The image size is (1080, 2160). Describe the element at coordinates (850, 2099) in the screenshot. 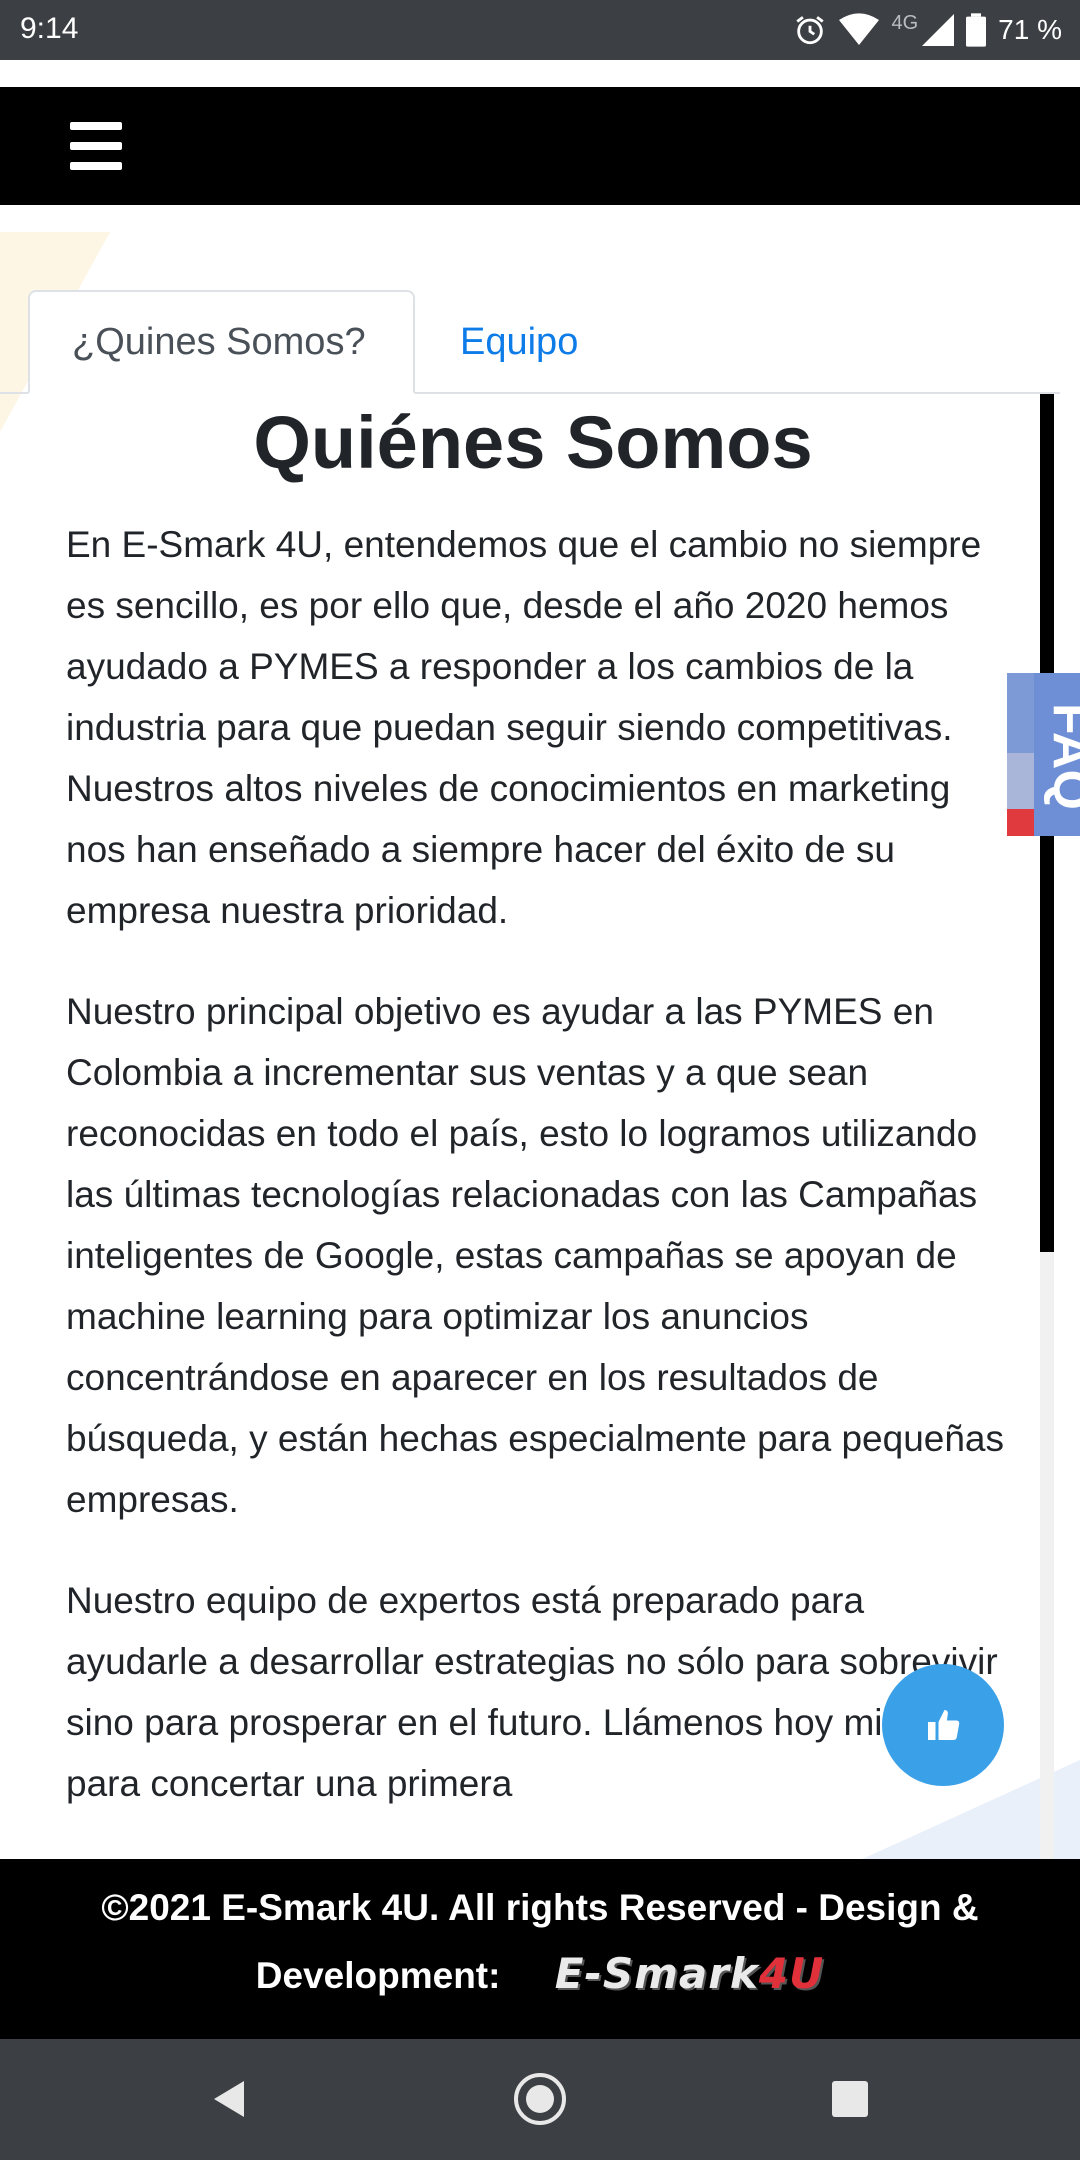

I see `recents-square-icon` at that location.